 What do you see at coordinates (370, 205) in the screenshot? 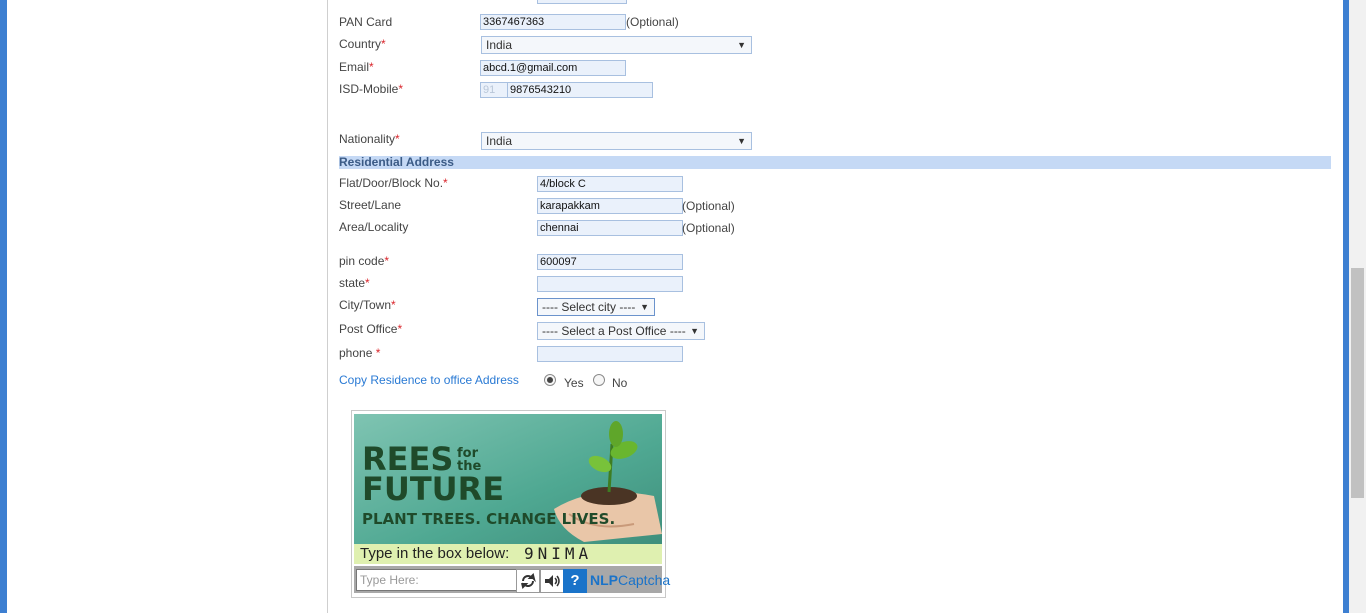
I see `street-label: Street/Lane` at bounding box center [370, 205].